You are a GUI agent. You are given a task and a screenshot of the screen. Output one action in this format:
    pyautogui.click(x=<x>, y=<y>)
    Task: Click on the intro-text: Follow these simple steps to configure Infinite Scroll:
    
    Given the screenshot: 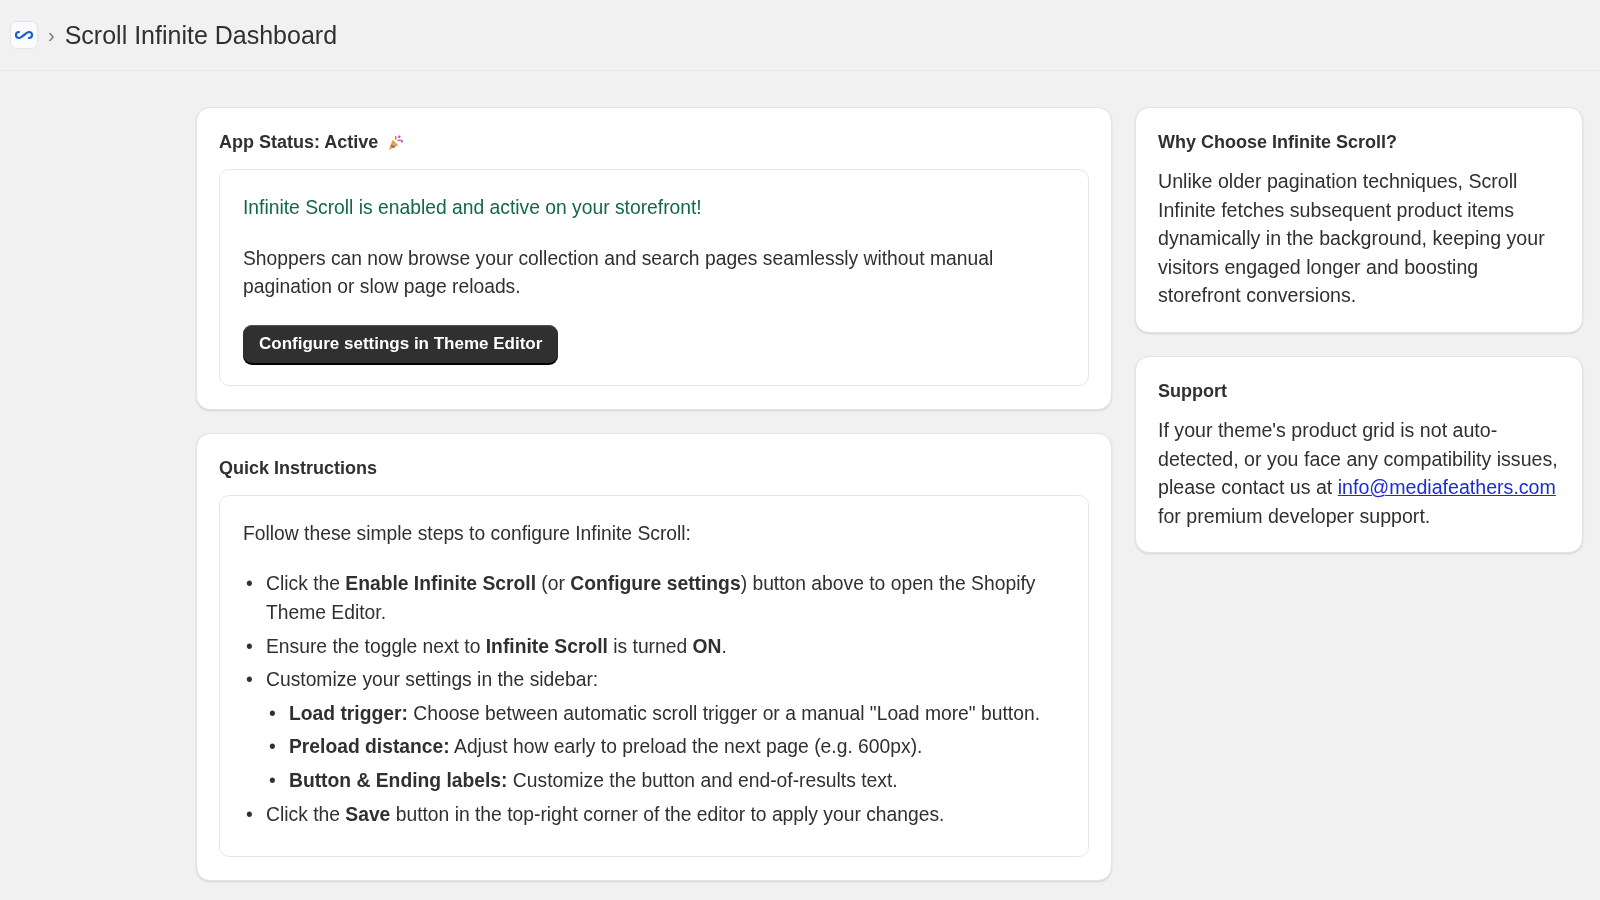 What is the action you would take?
    pyautogui.click(x=467, y=533)
    